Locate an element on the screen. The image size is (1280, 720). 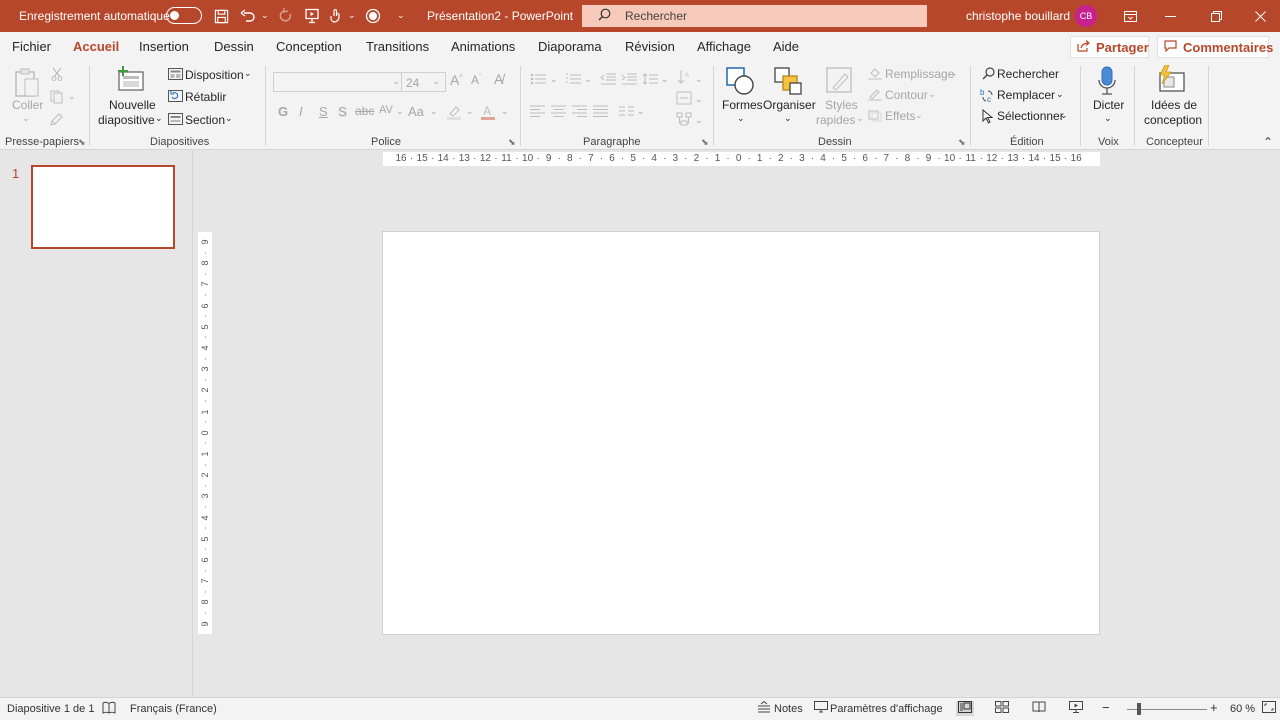
replace-dropdown-icon: ⌄ is located at coordinates (1060, 94).